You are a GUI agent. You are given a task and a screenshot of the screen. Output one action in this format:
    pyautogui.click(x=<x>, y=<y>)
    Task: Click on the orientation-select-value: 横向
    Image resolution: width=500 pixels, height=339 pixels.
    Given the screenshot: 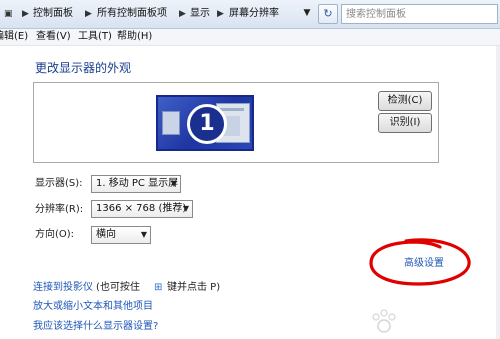 What is the action you would take?
    pyautogui.click(x=106, y=234)
    